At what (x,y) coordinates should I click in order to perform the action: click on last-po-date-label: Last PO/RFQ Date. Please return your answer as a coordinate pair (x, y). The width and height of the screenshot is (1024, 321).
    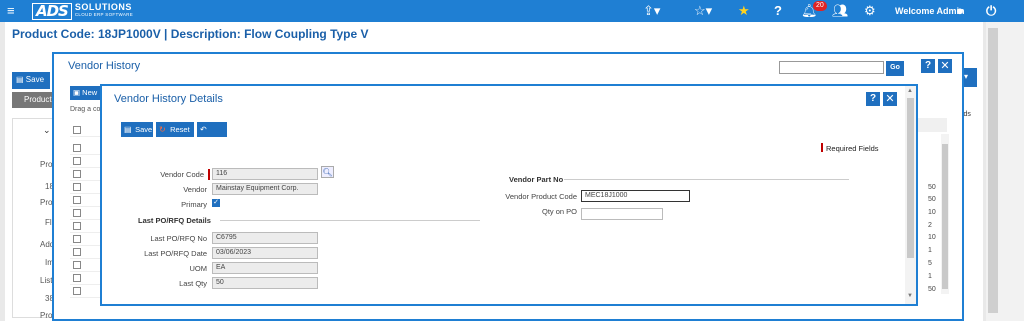
    Looking at the image, I should click on (175, 253).